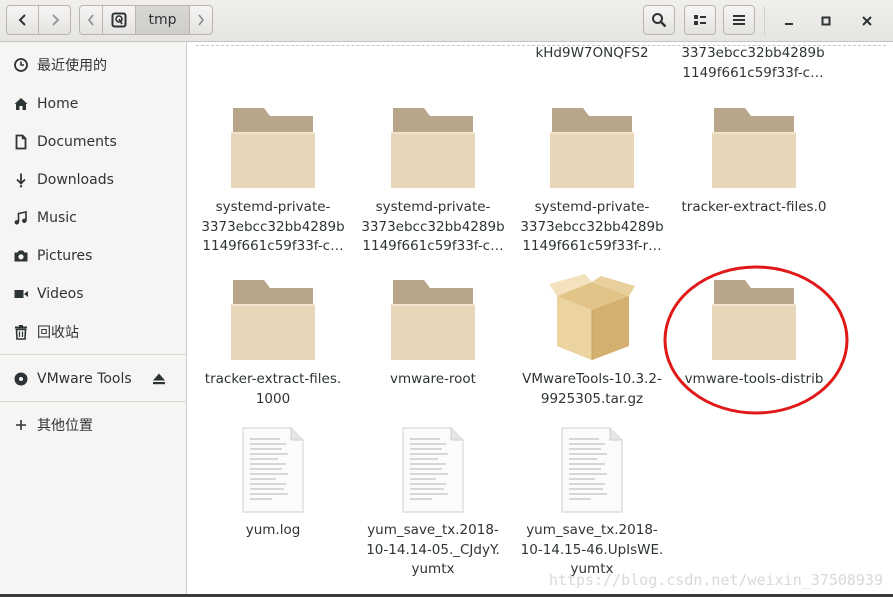 This screenshot has width=893, height=597. What do you see at coordinates (57, 218) in the screenshot?
I see `sidebar-item-label: Music` at bounding box center [57, 218].